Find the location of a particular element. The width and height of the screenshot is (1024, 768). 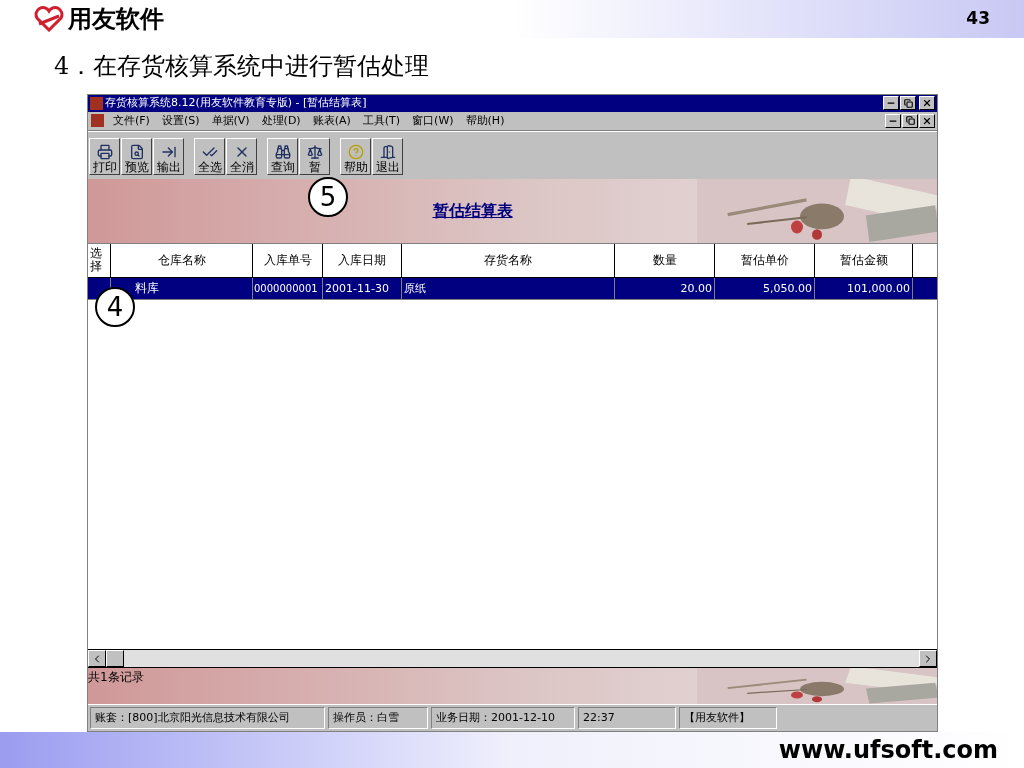

toolbar-button: 暂 is located at coordinates (314, 156).